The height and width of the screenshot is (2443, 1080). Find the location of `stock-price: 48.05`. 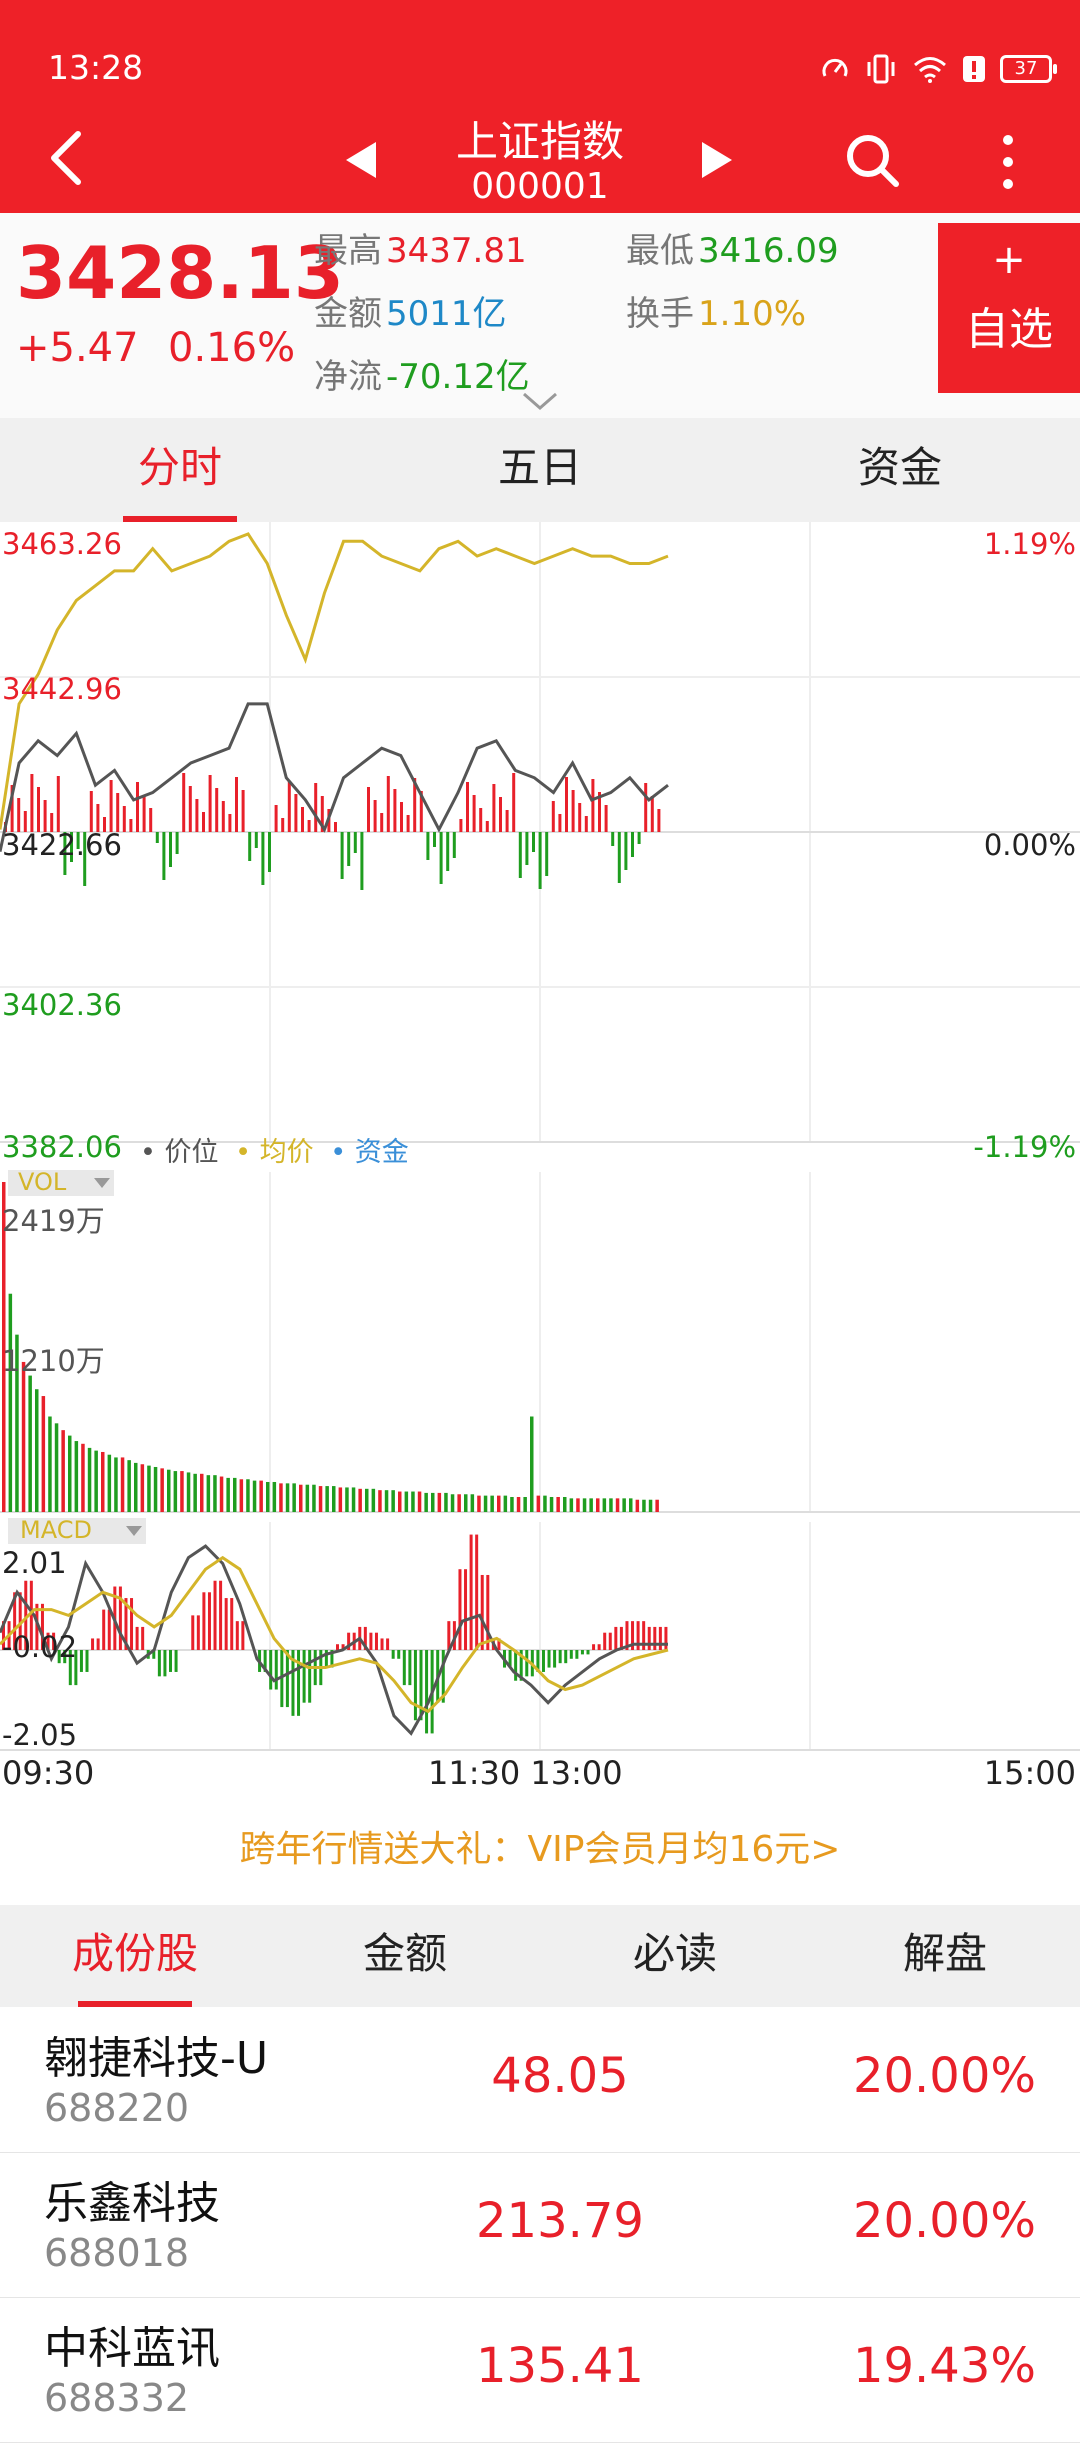

stock-price: 48.05 is located at coordinates (560, 2076).